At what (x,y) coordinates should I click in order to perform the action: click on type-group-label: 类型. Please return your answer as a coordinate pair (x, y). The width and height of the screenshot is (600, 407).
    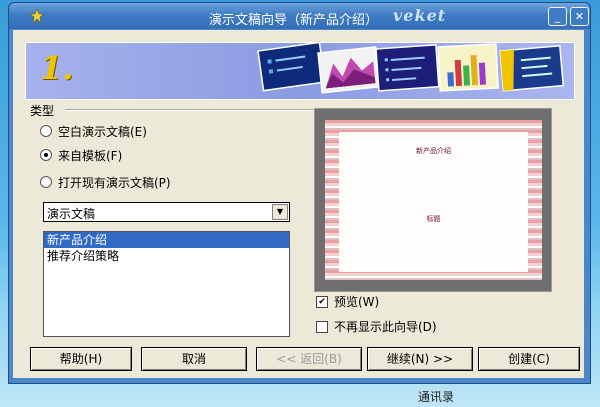
    Looking at the image, I should click on (42, 111).